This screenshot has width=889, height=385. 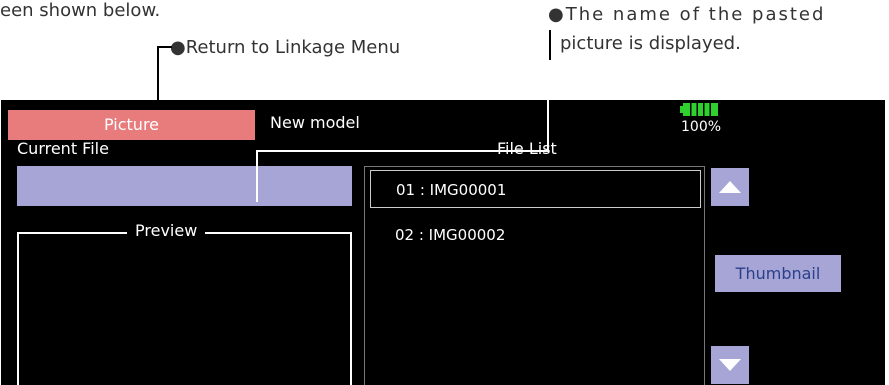 What do you see at coordinates (80, 10) in the screenshot?
I see `header-text: een shown below.` at bounding box center [80, 10].